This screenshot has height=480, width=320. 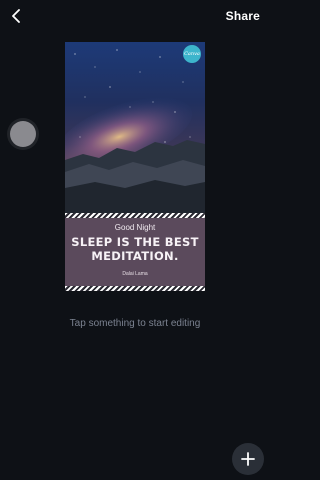 I want to click on greeting-text: Good Night, so click(x=135, y=227).